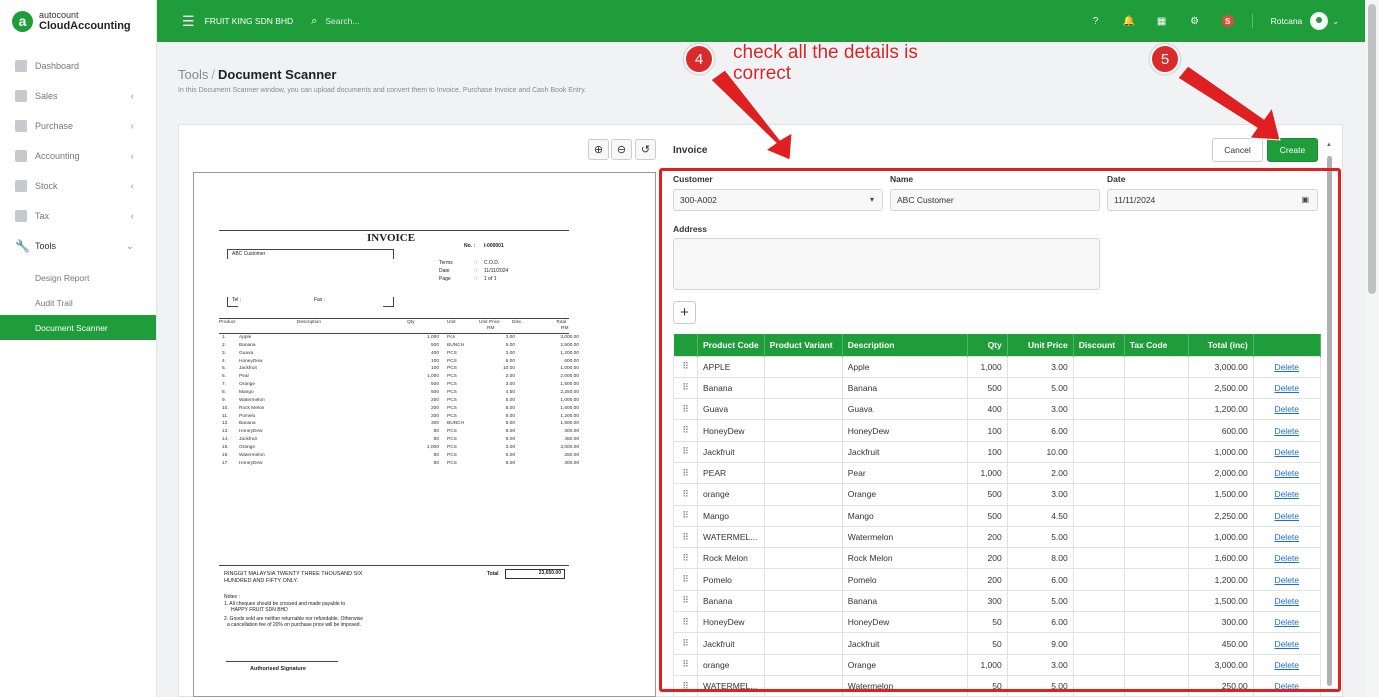 Image resolution: width=1379 pixels, height=697 pixels. I want to click on rotate-icon: ↺, so click(645, 149).